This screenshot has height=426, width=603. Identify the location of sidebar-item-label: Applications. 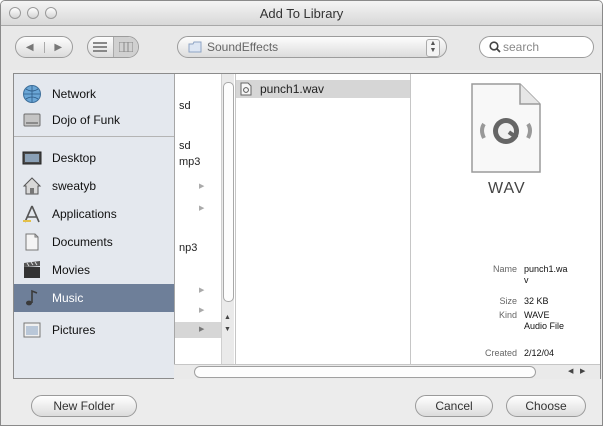
(84, 214).